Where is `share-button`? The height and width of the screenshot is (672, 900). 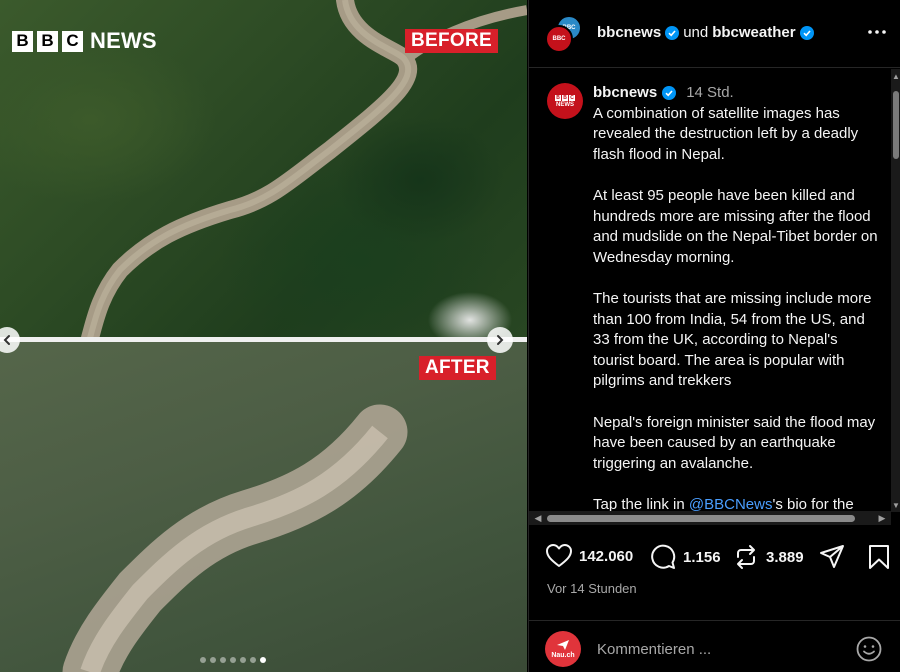
share-button is located at coordinates (832, 557).